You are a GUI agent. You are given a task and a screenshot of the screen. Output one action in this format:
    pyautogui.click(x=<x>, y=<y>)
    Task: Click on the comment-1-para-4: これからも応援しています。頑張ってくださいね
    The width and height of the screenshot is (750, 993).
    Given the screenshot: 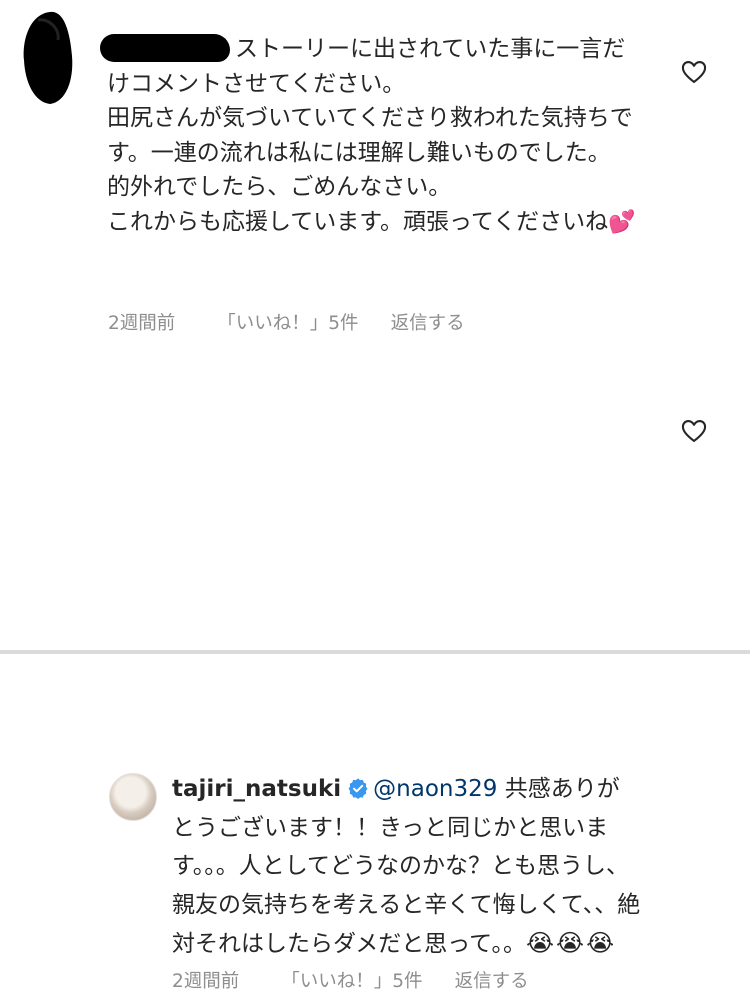 What is the action you would take?
    pyautogui.click(x=358, y=221)
    